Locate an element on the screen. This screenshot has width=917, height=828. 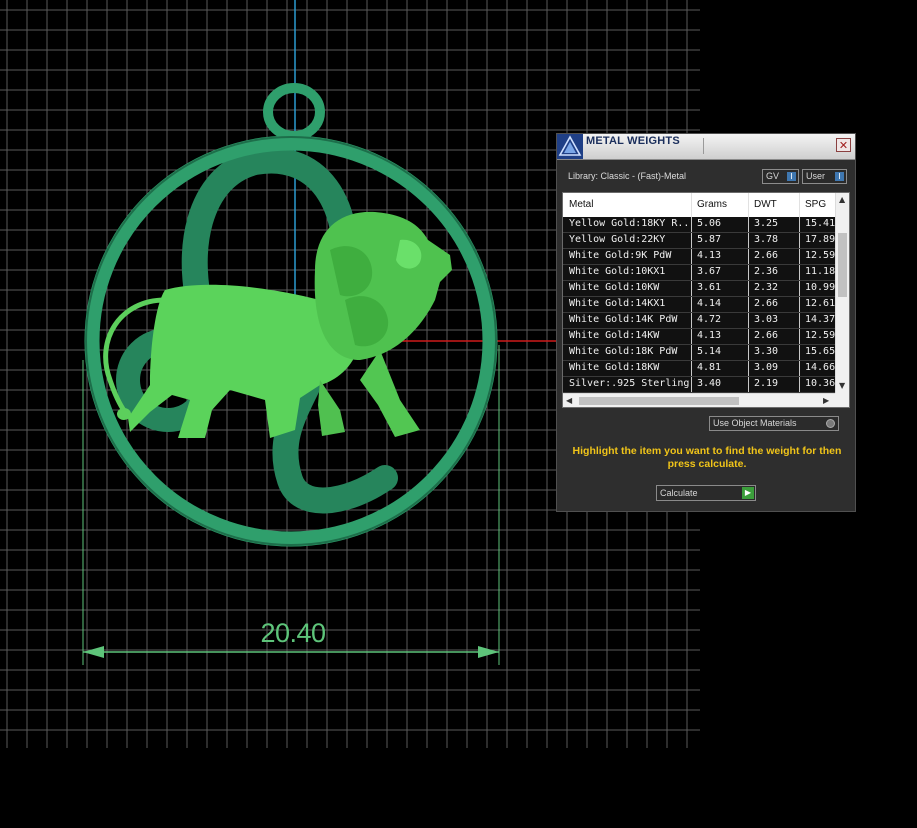
gv-toggle-label: GV is located at coordinates (773, 176).